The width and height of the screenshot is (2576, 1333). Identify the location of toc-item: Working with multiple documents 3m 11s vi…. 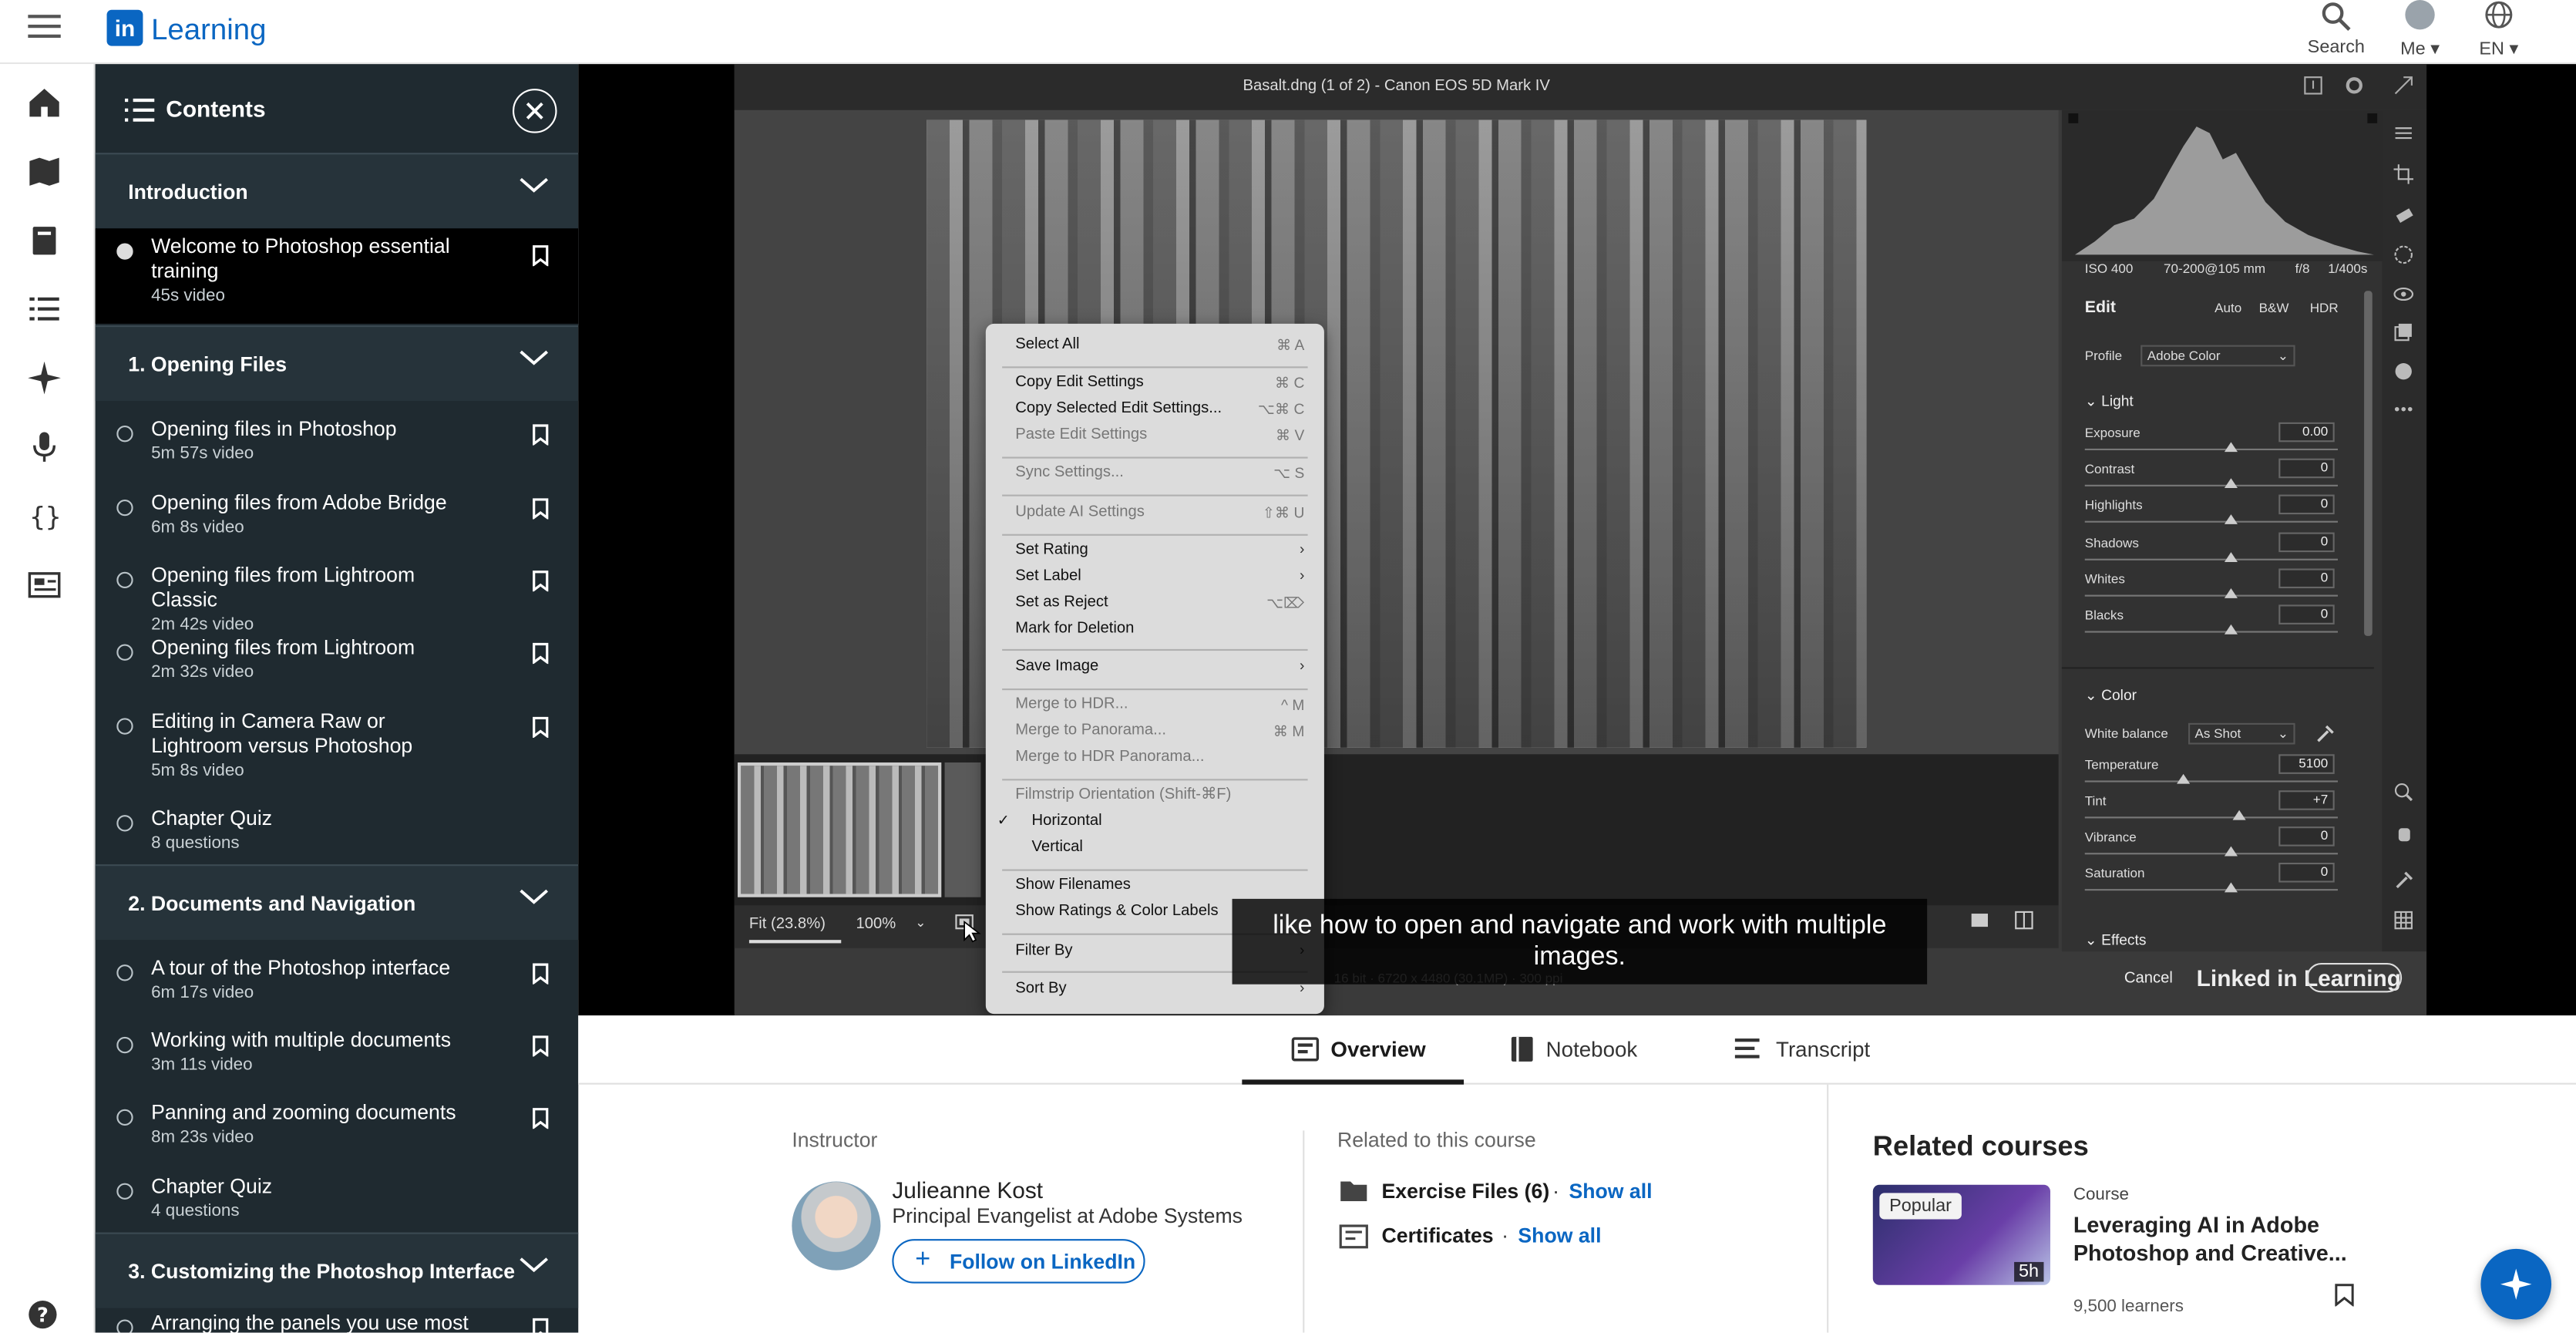
(337, 1061).